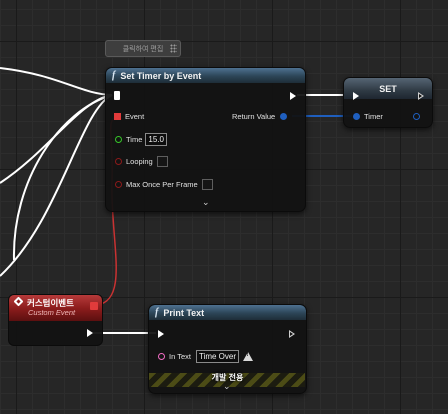  I want to click on looping-pin-row: Looping, so click(141, 161).